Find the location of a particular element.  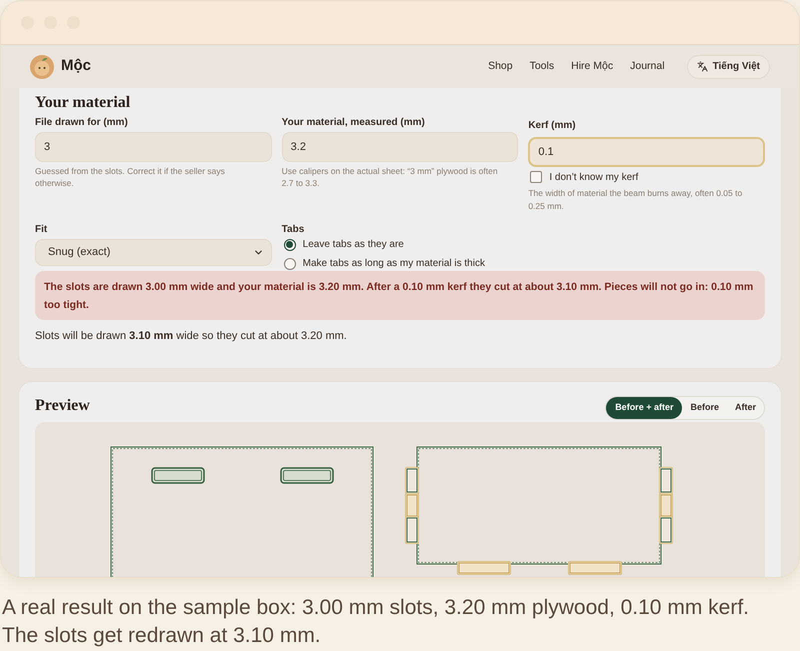

warning-alert: The slots are drawn 3.00 mm wide and your material is 3.20 mm. After a 0.10 mm kerf they cut at about 3.10 mm. Pieces will not go in: 0.10 mm too tight. is located at coordinates (400, 295).